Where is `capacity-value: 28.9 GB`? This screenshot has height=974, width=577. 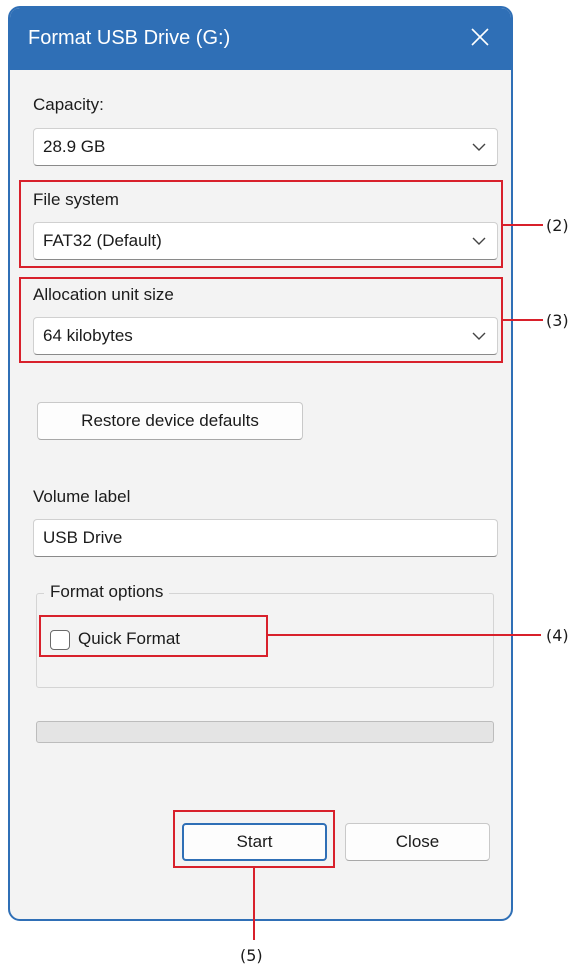
capacity-value: 28.9 GB is located at coordinates (74, 146).